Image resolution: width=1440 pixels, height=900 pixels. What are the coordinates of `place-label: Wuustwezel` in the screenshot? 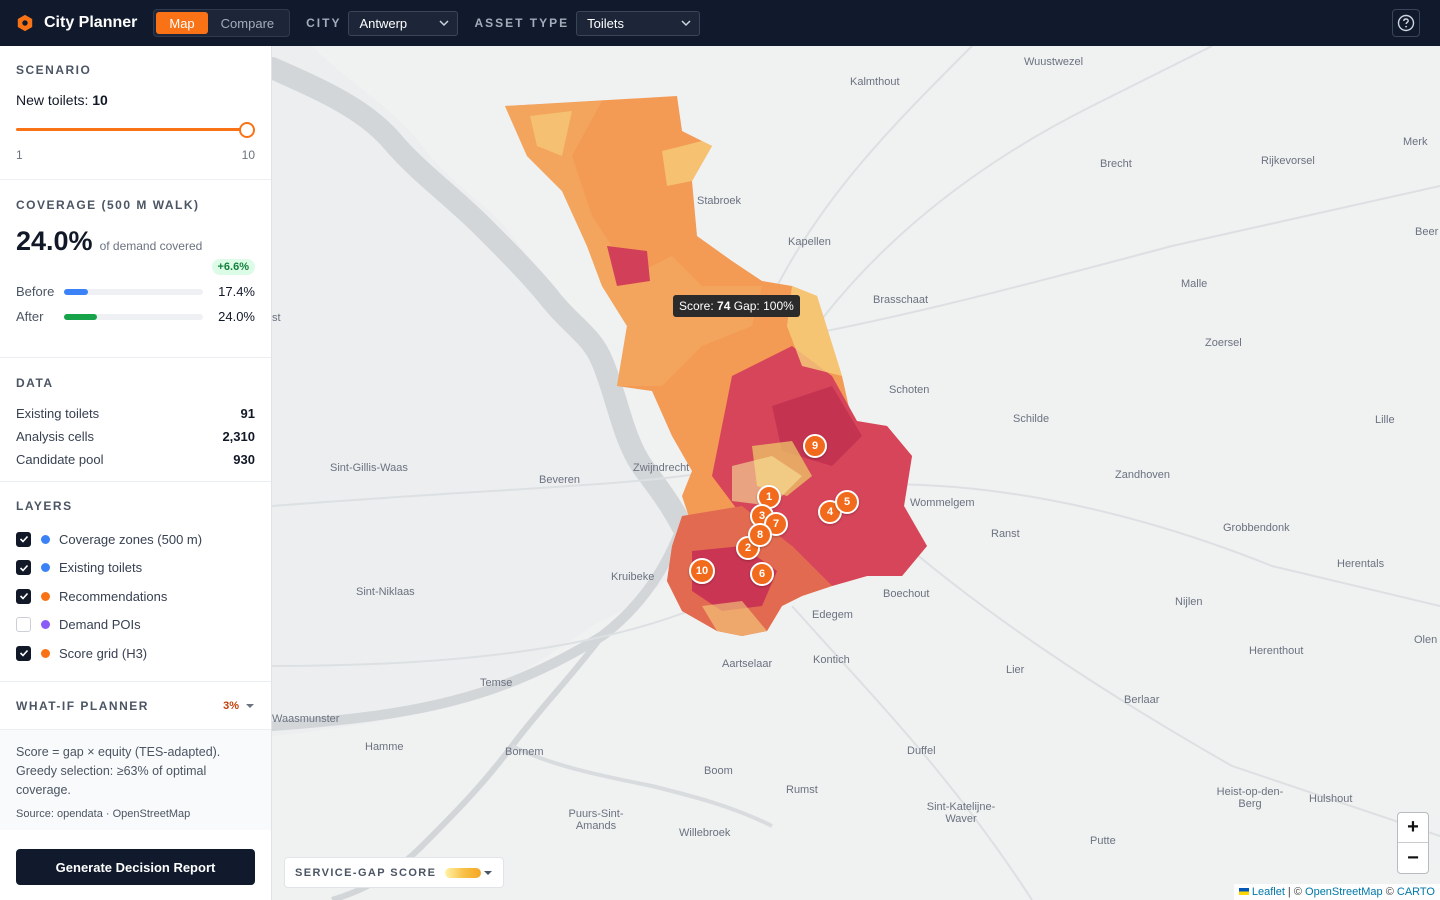 It's located at (1054, 62).